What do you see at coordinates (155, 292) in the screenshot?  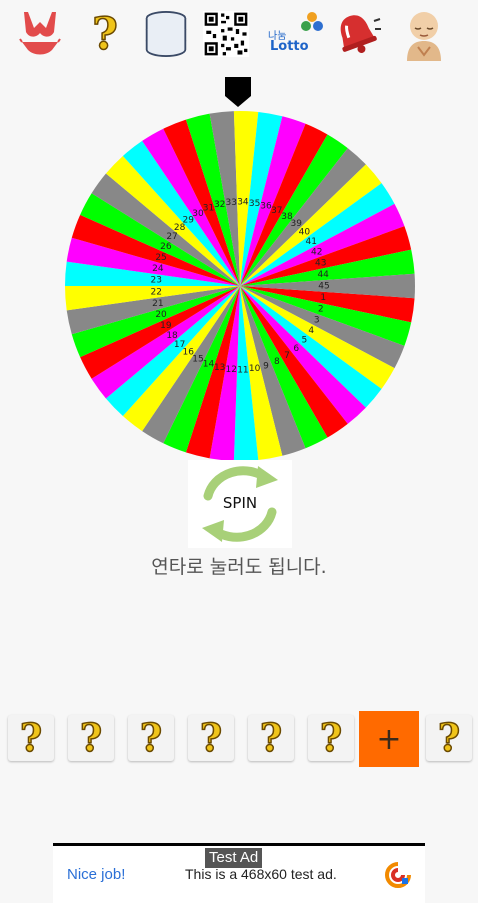 I see `wheel-number-label: 22` at bounding box center [155, 292].